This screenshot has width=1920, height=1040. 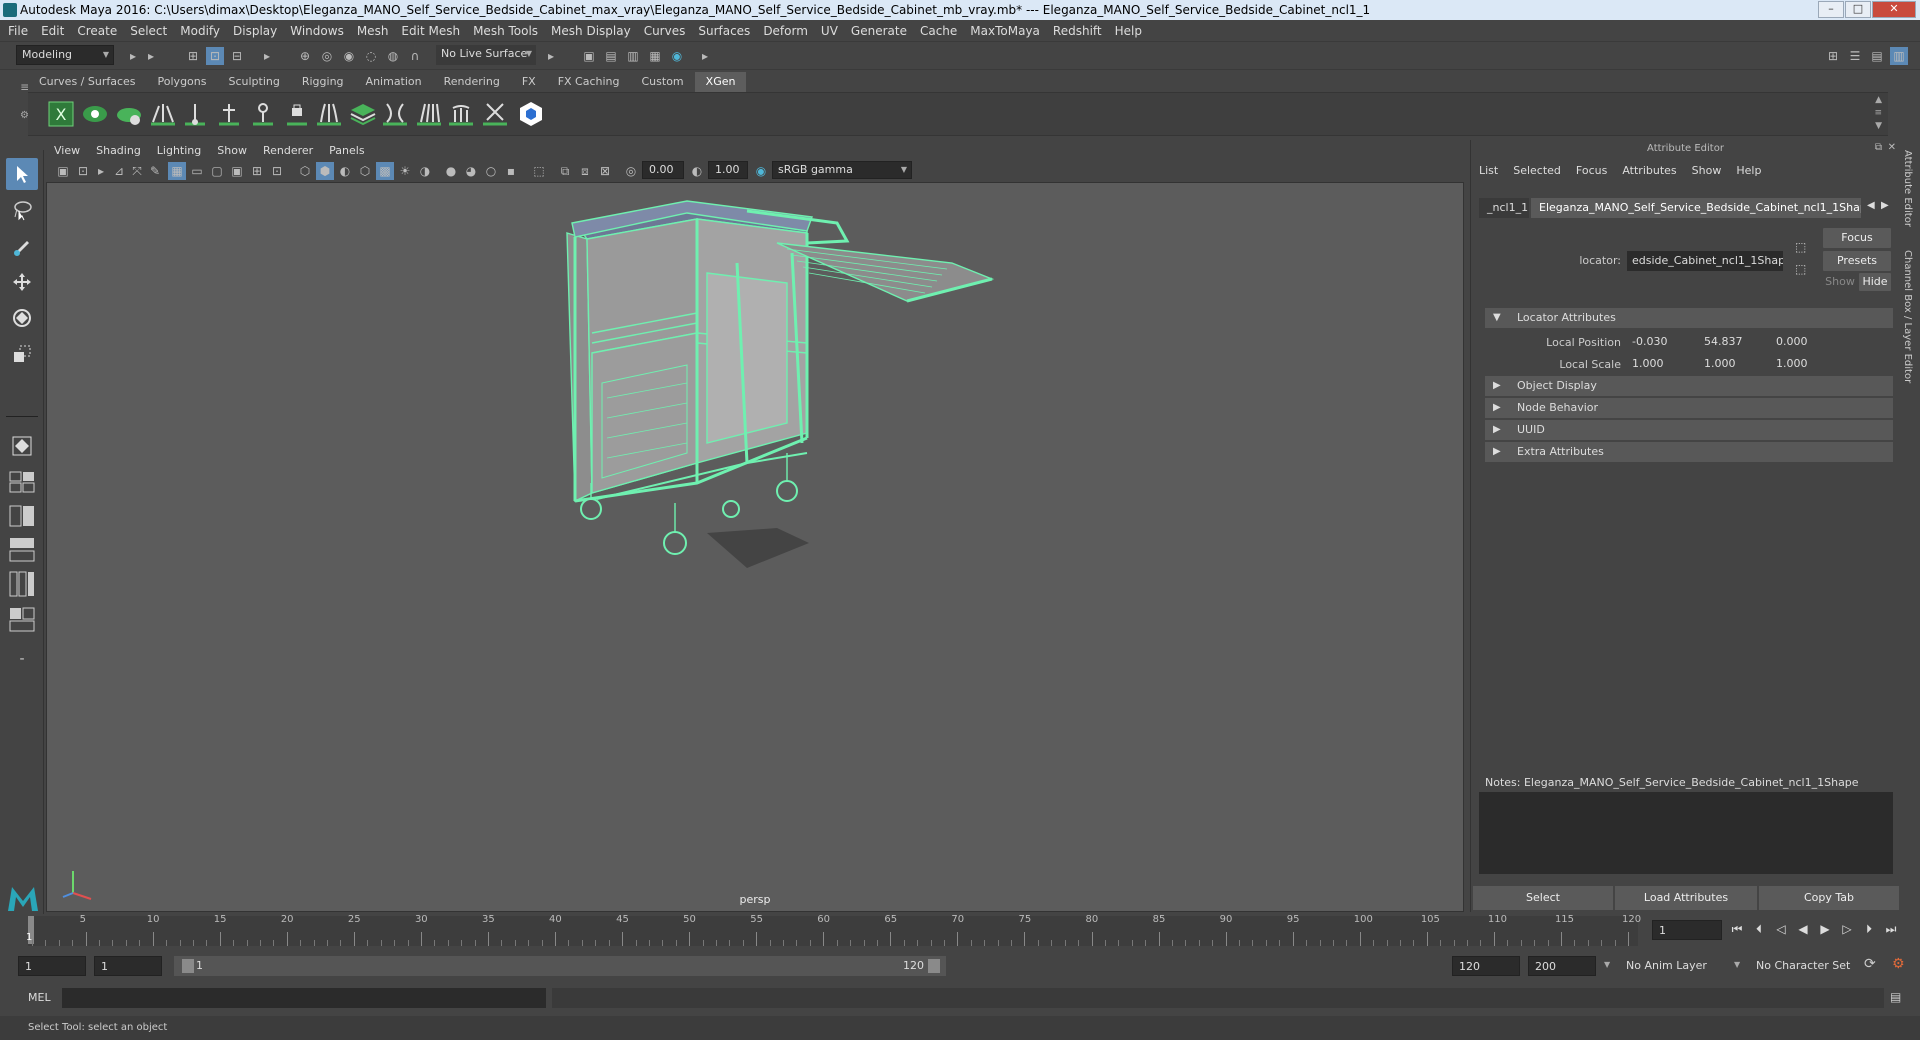 I want to click on layout-hypershade-icon, so click(x=22, y=620).